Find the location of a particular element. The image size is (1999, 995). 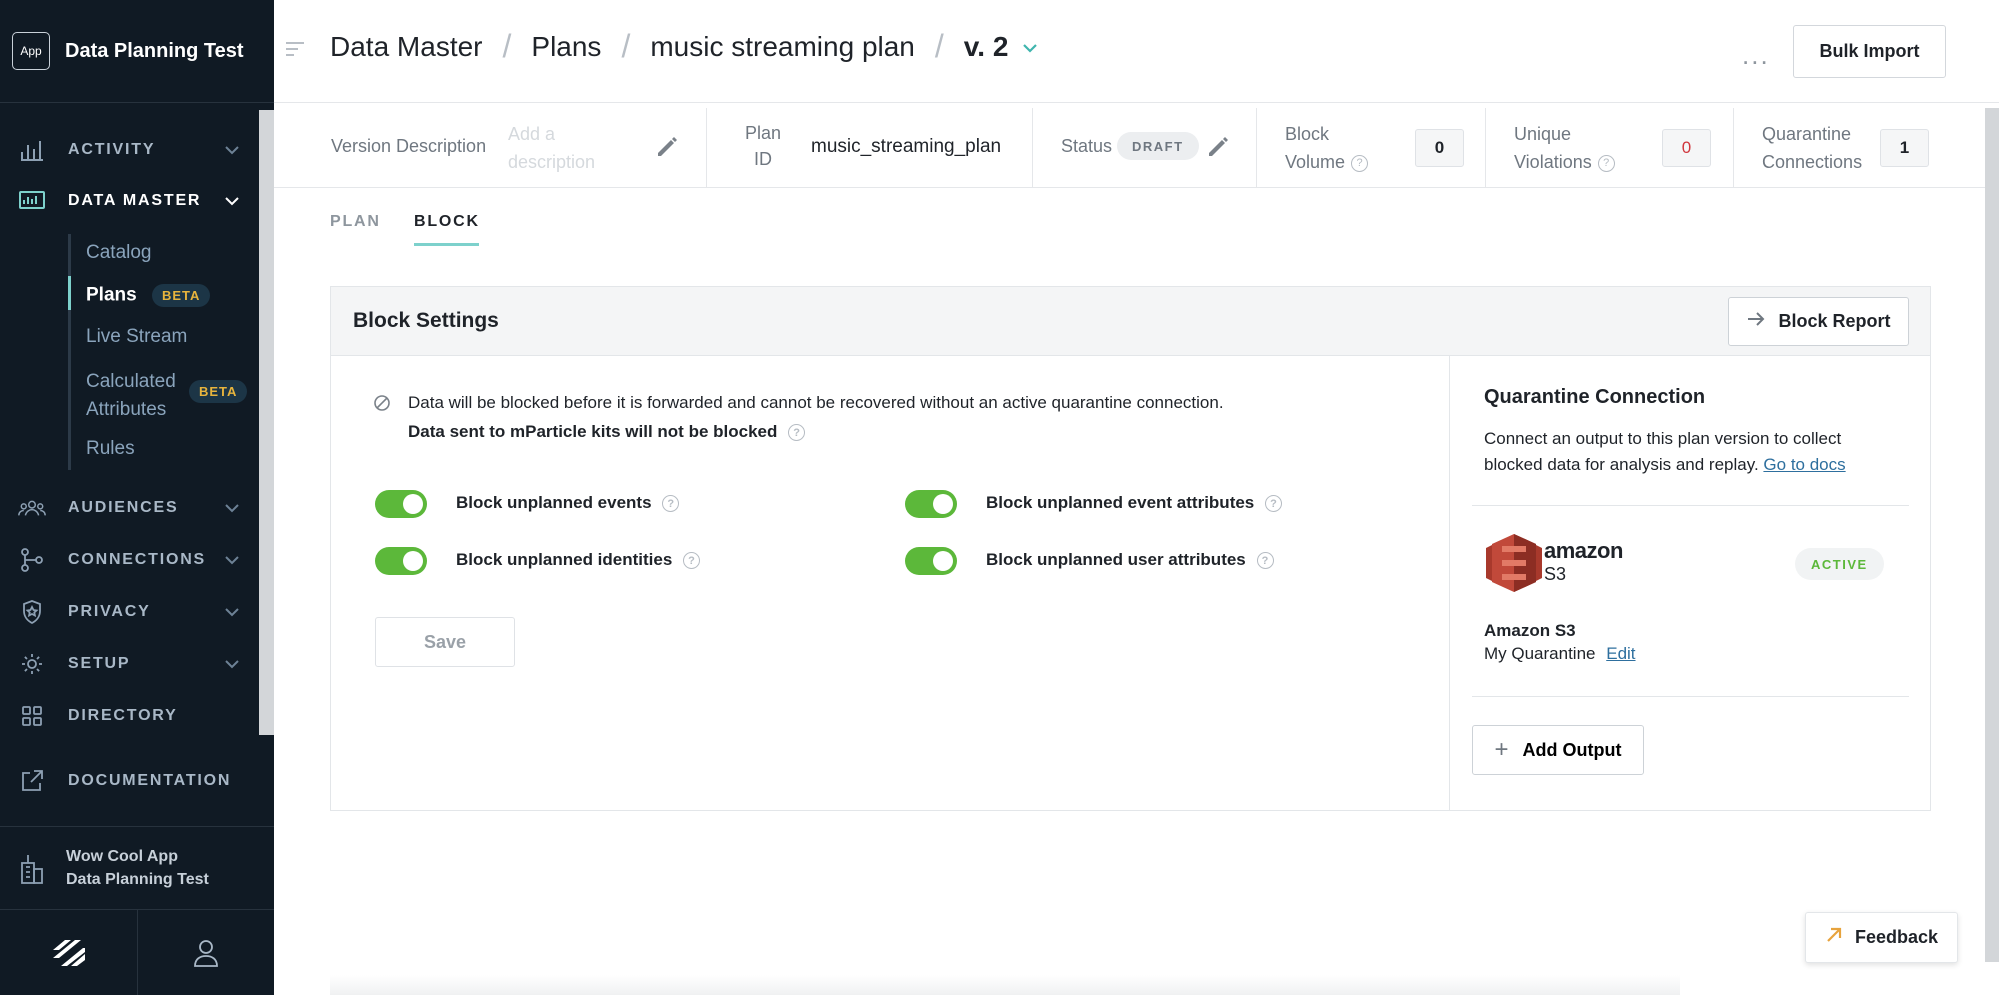

nav-connections: CONNECTIONS is located at coordinates (129, 560).